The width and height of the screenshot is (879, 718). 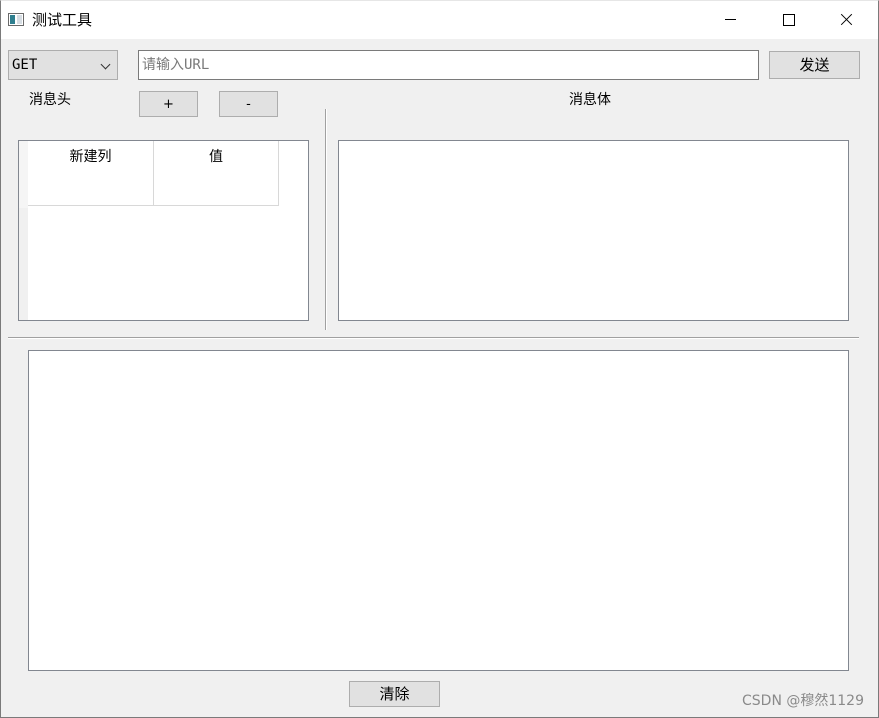 I want to click on column-header-new: 新建列, so click(x=91, y=173).